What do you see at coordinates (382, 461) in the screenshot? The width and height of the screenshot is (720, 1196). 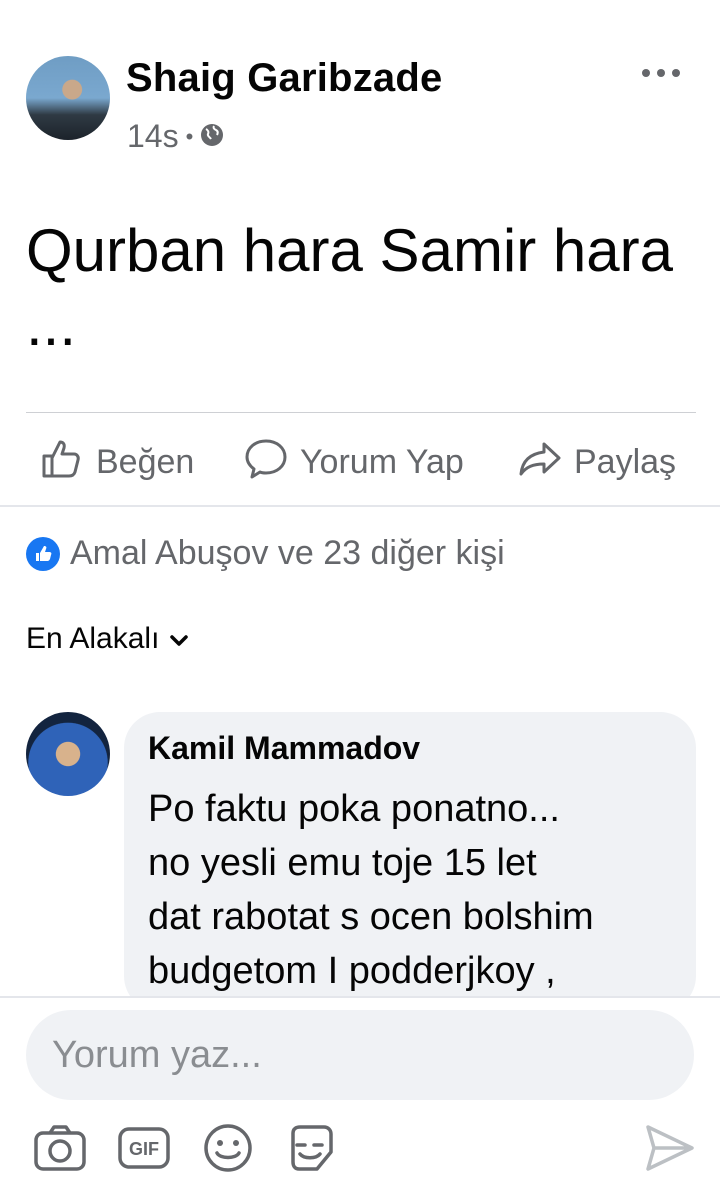 I see `comment-label: Yorum Yap` at bounding box center [382, 461].